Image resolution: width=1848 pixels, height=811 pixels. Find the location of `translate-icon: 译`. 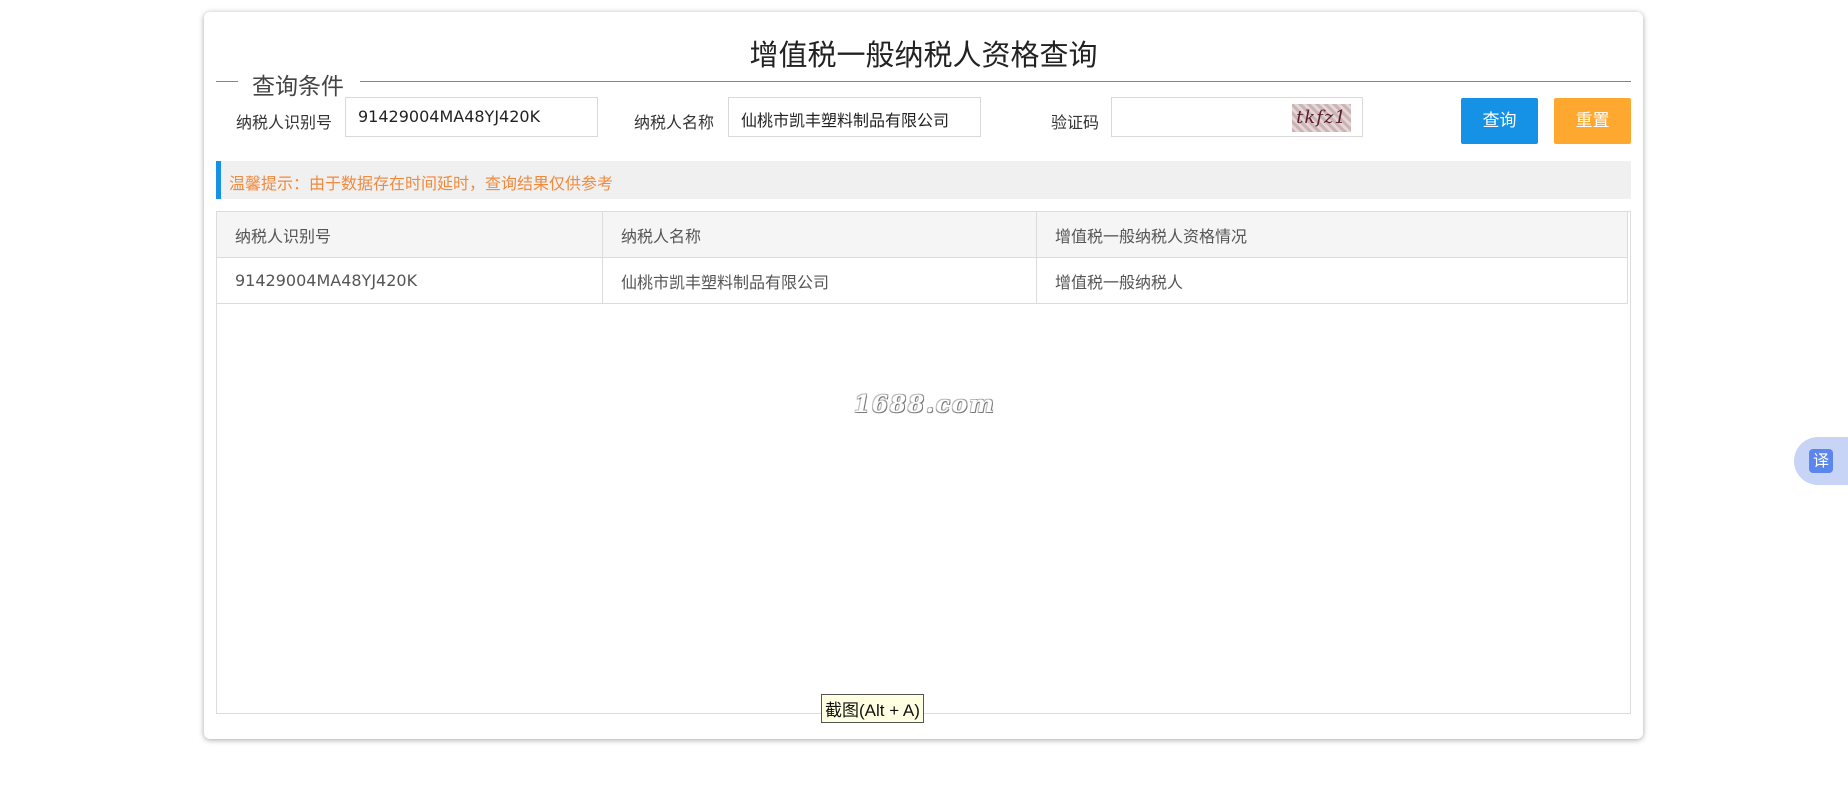

translate-icon: 译 is located at coordinates (1821, 461).